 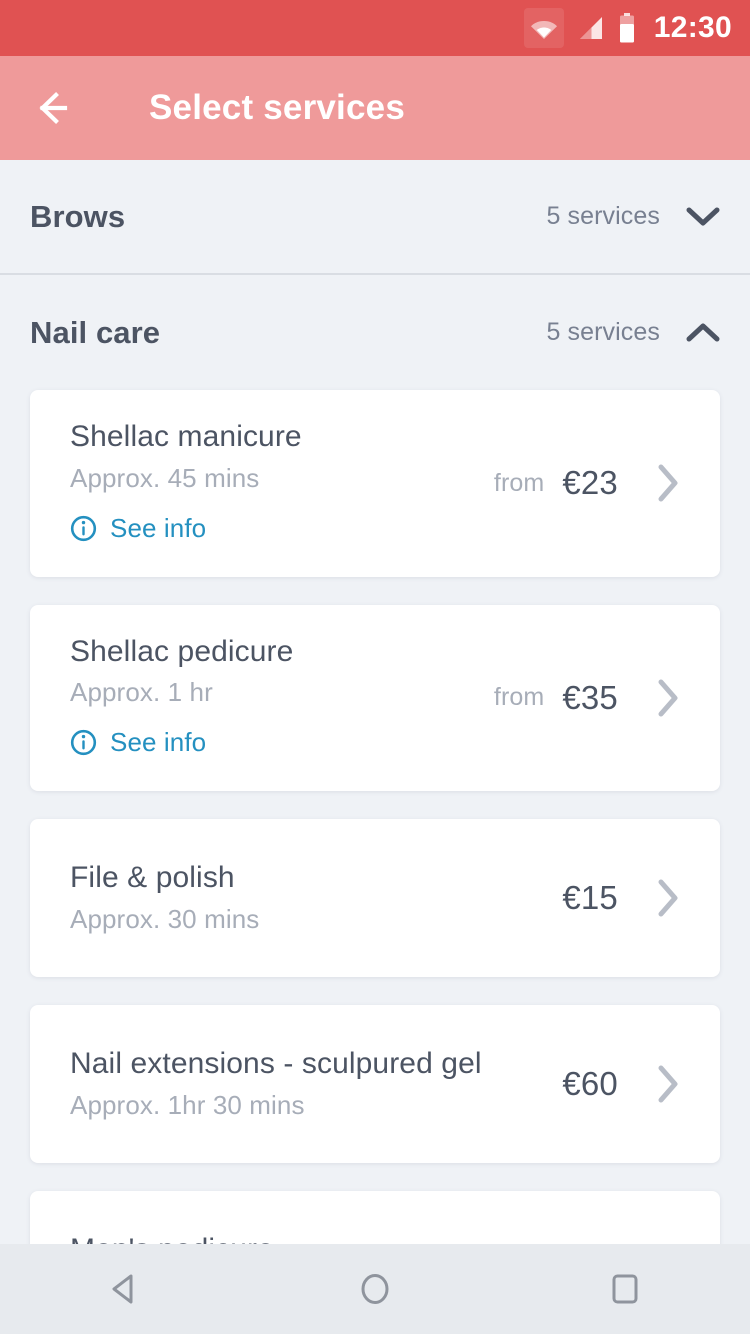 I want to click on service-name: Men's pedicure, so click(x=307, y=1238).